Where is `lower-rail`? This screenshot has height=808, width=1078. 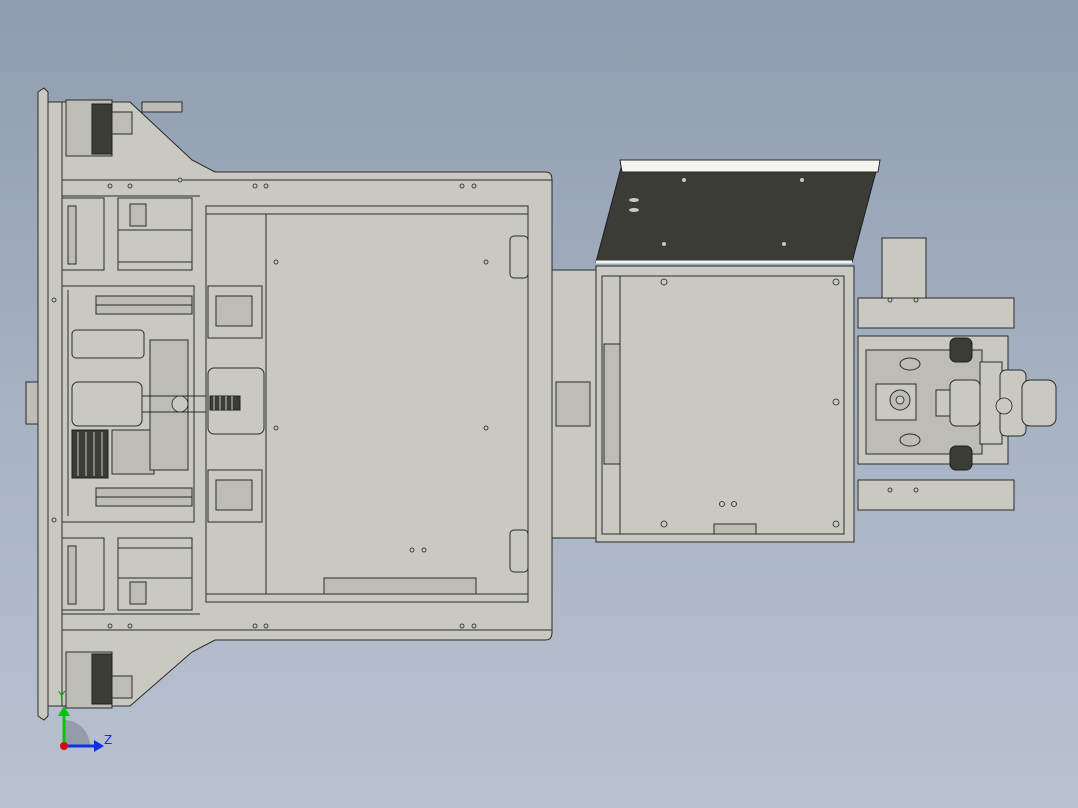 lower-rail is located at coordinates (936, 495).